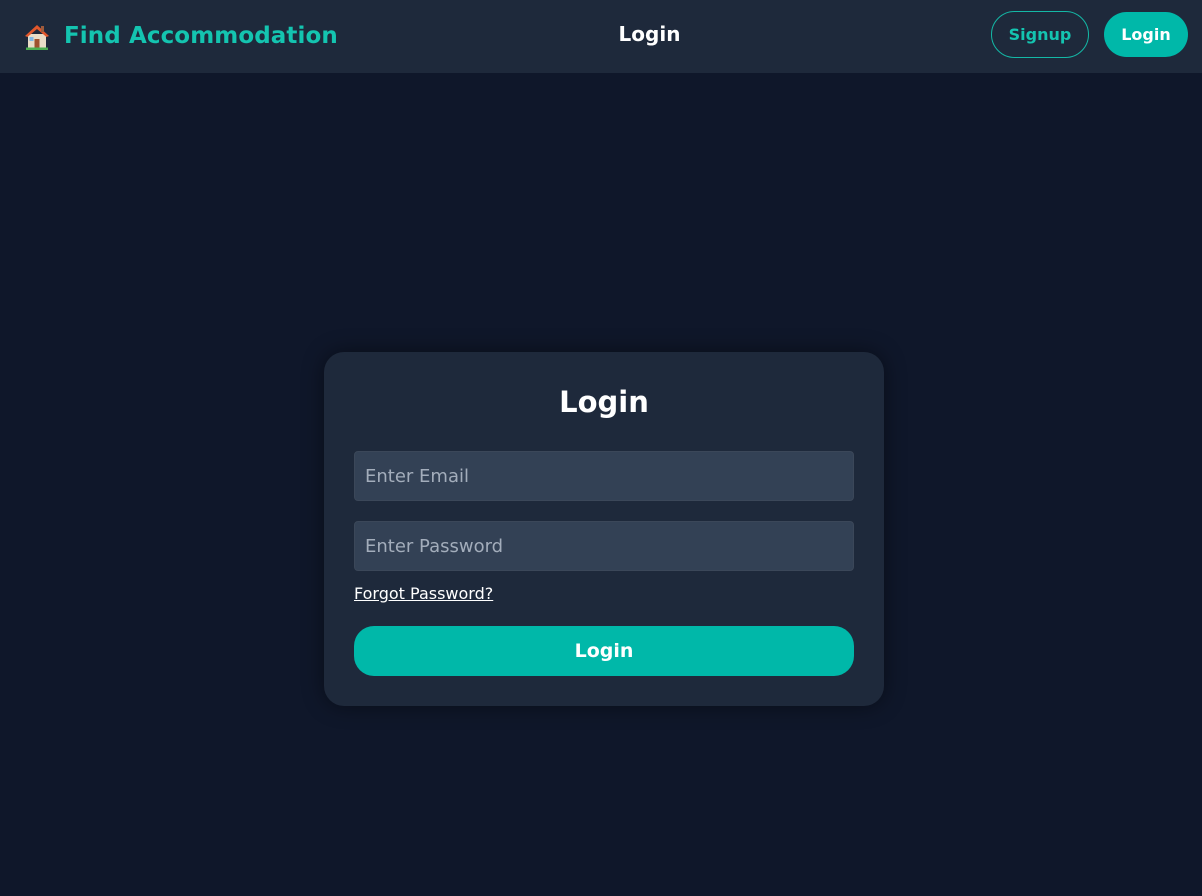 This screenshot has height=896, width=1202. I want to click on password-input, so click(604, 546).